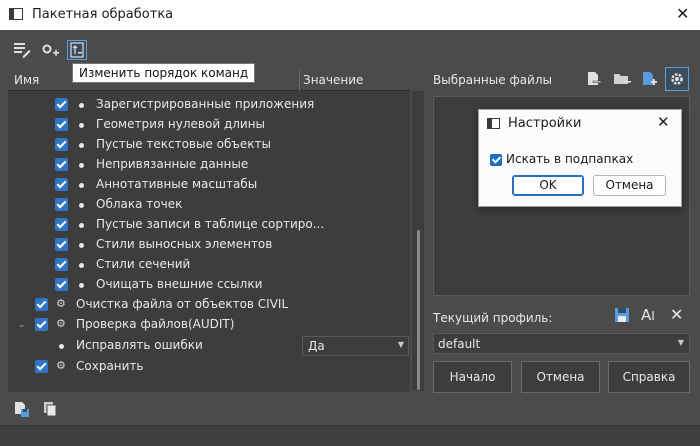 This screenshot has height=446, width=700. I want to click on settings-dialog: Настройки ✕ Искать в подпапках OK Отмена, so click(580, 158).